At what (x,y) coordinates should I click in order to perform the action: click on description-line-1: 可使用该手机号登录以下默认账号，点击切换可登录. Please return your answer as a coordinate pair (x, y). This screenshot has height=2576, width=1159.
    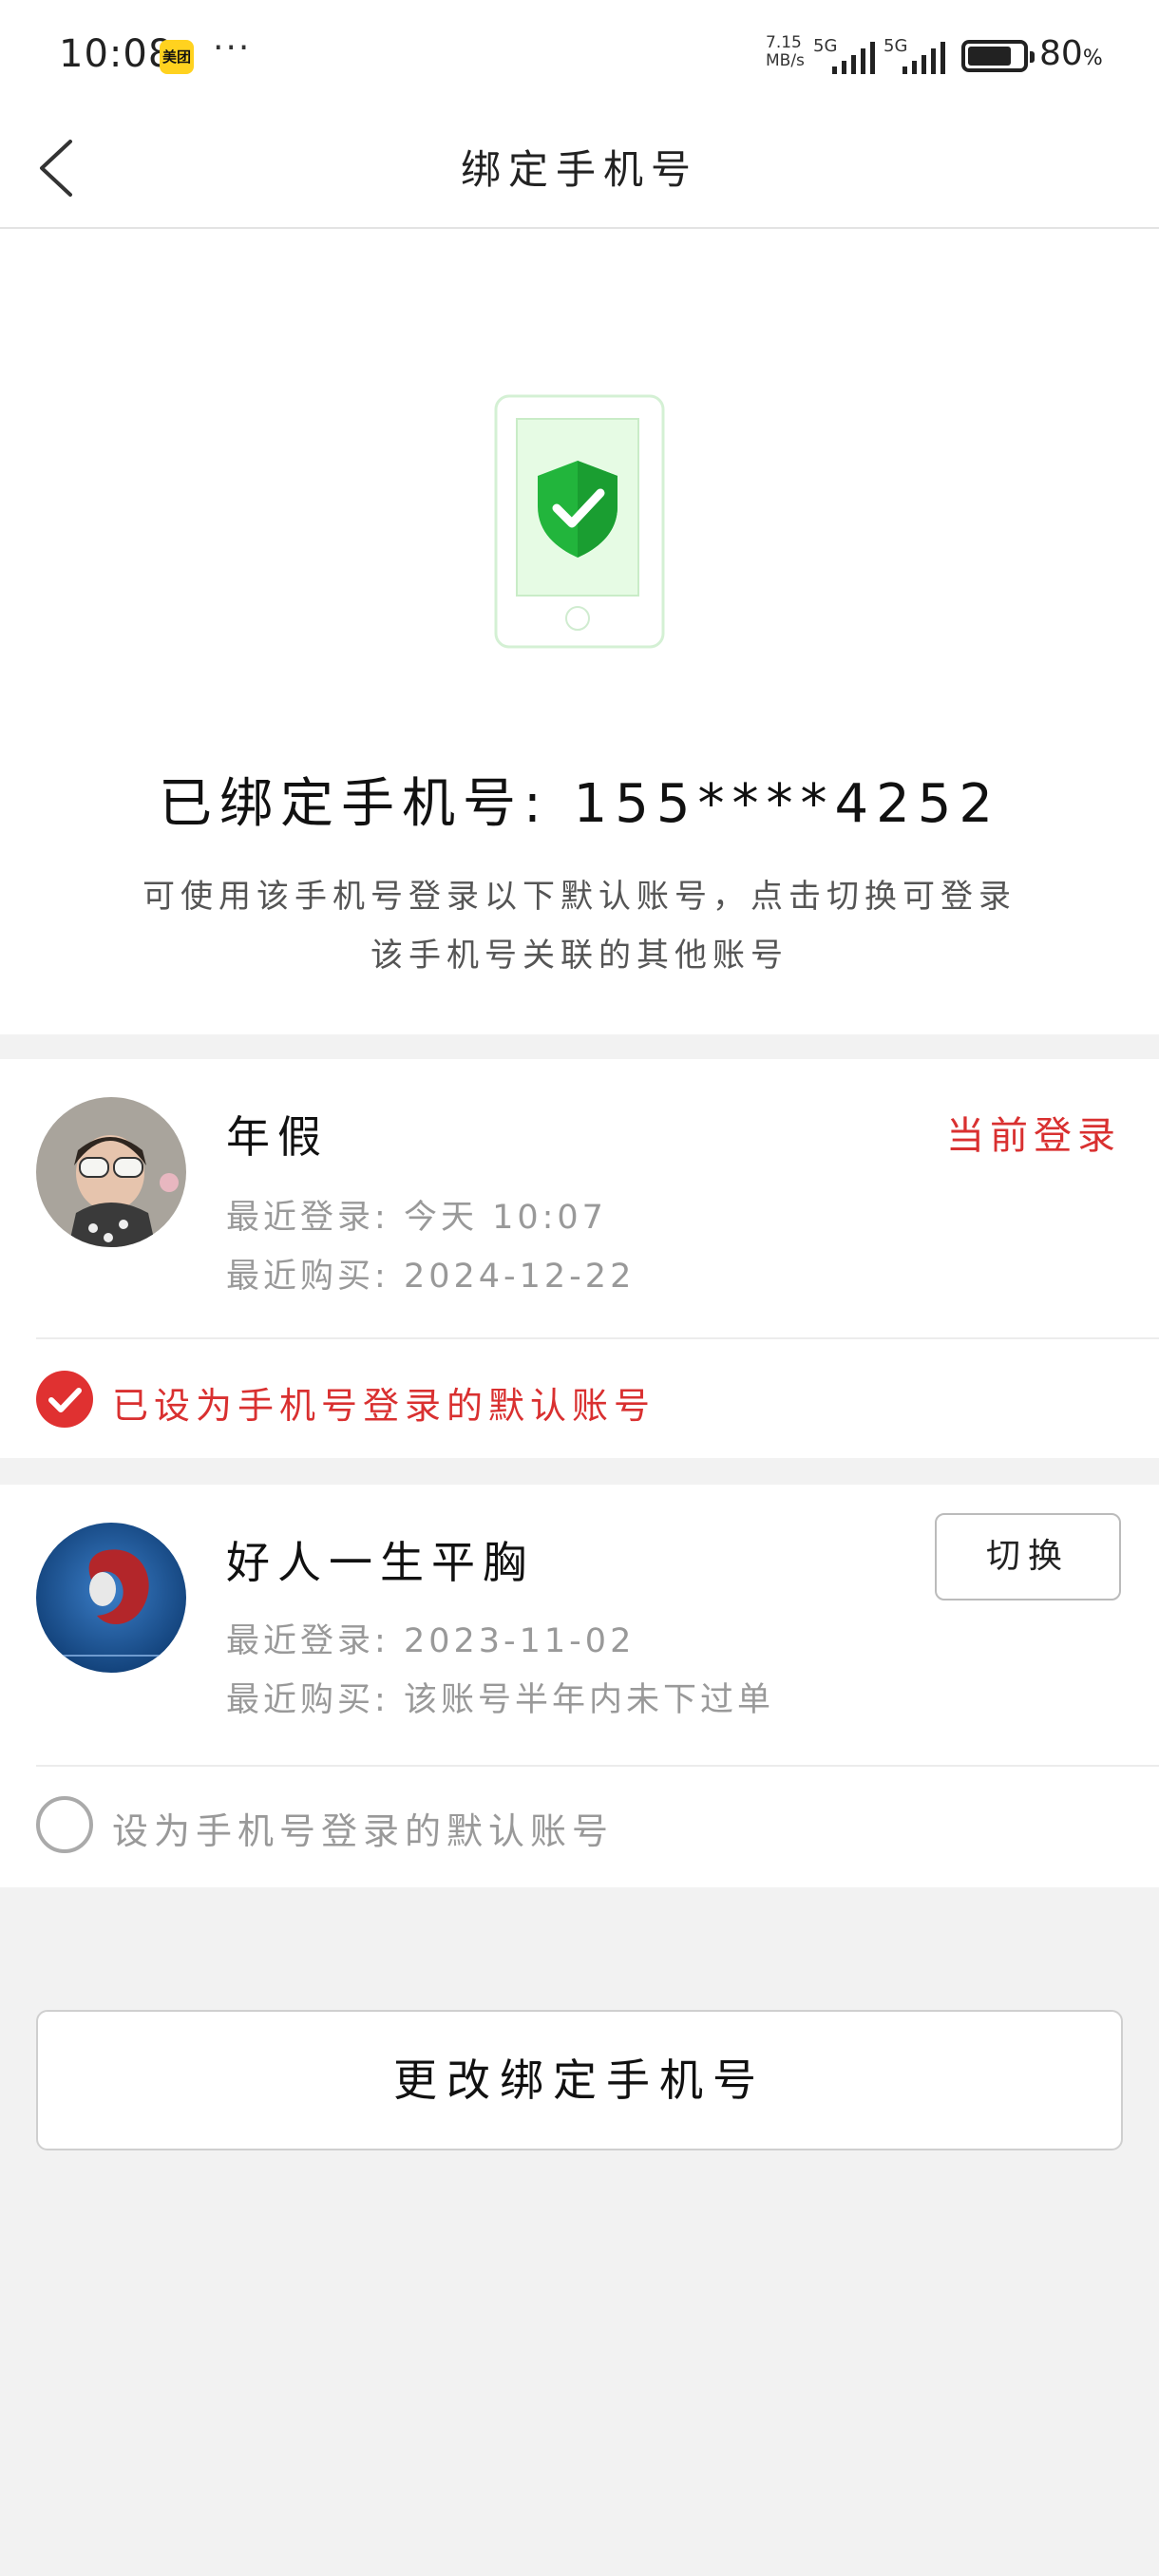
    Looking at the image, I should click on (579, 897).